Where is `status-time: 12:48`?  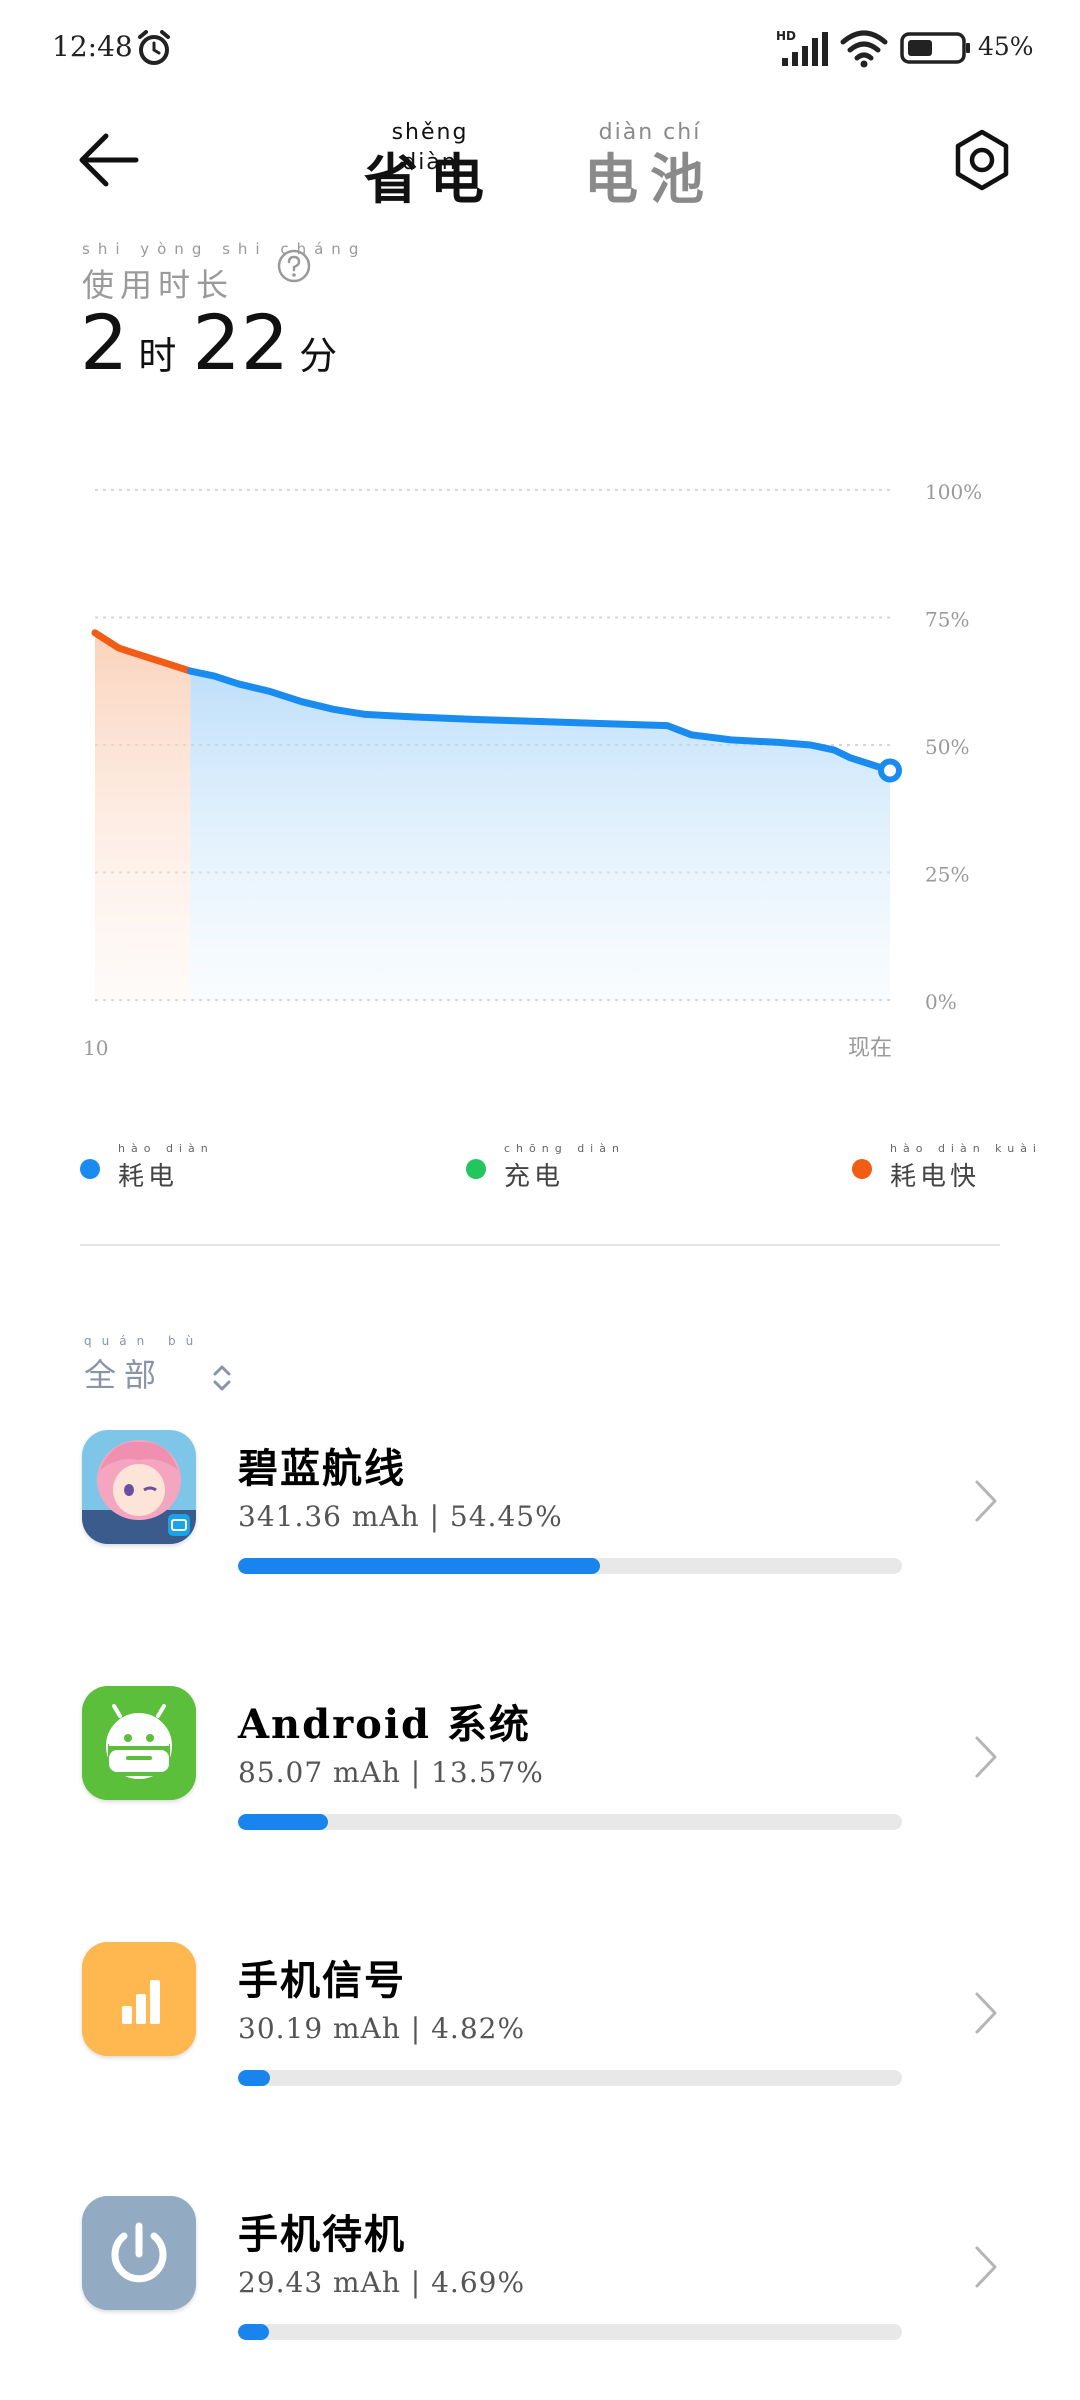
status-time: 12:48 is located at coordinates (92, 46).